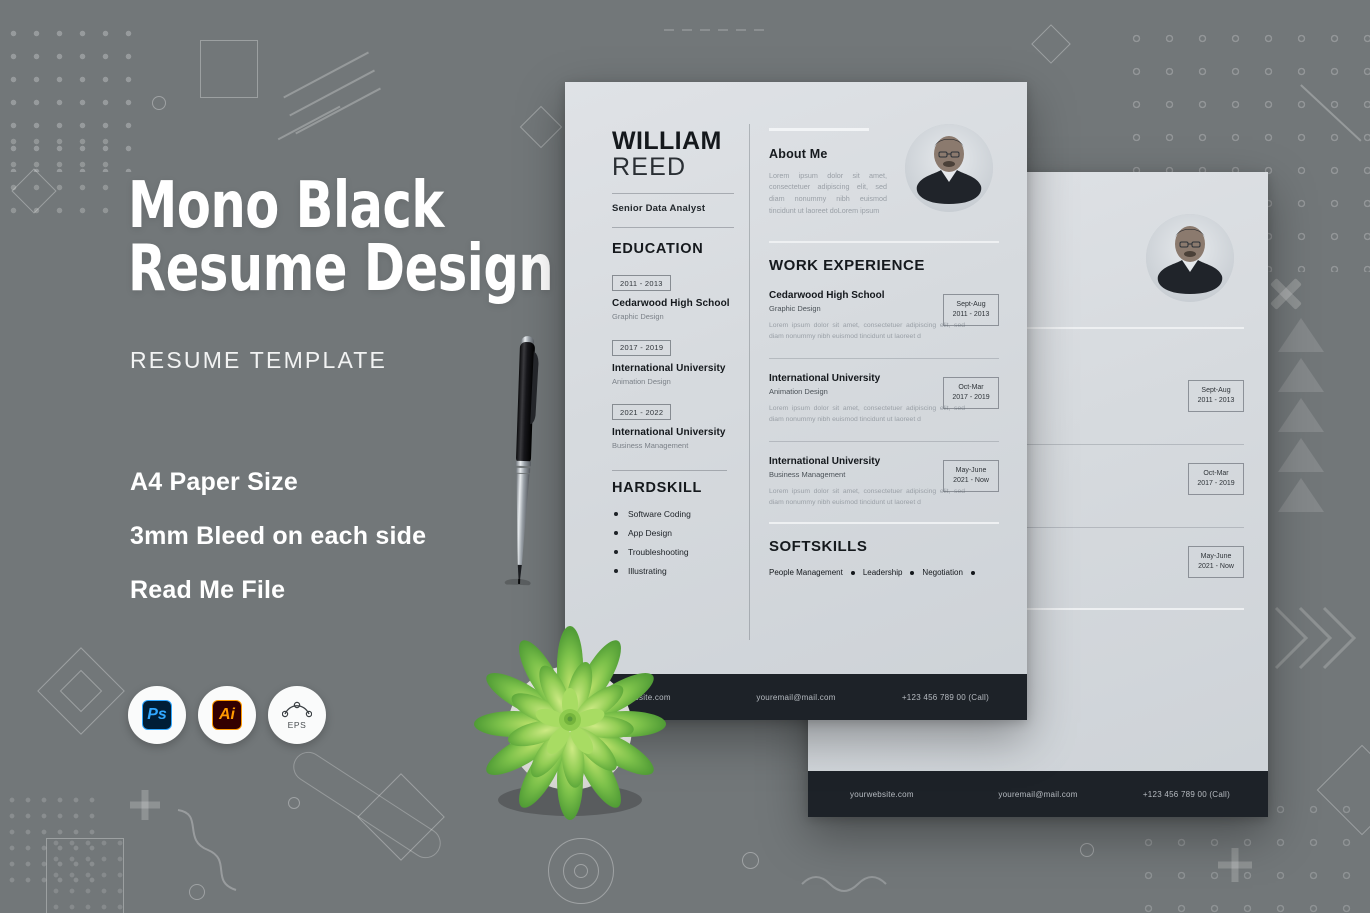 The width and height of the screenshot is (1370, 913). Describe the element at coordinates (341, 268) in the screenshot. I see `headline-line-2: Resume Design` at that location.